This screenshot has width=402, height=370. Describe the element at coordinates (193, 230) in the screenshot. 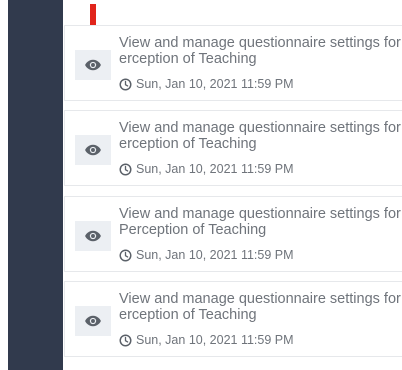

I see `item-title-line: Perception of Teaching` at that location.